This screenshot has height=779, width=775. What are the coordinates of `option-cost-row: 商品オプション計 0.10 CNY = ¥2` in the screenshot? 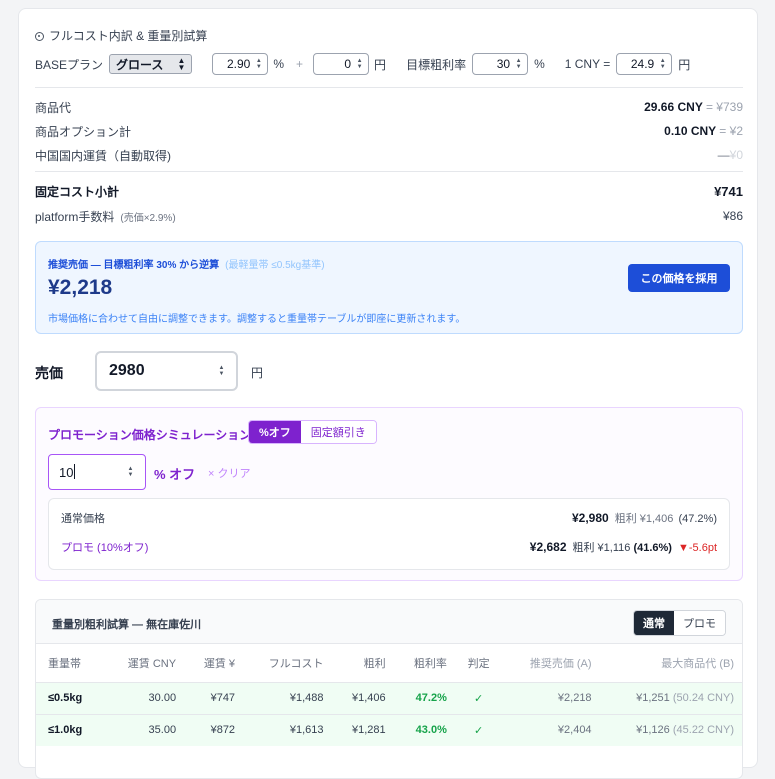 It's located at (389, 131).